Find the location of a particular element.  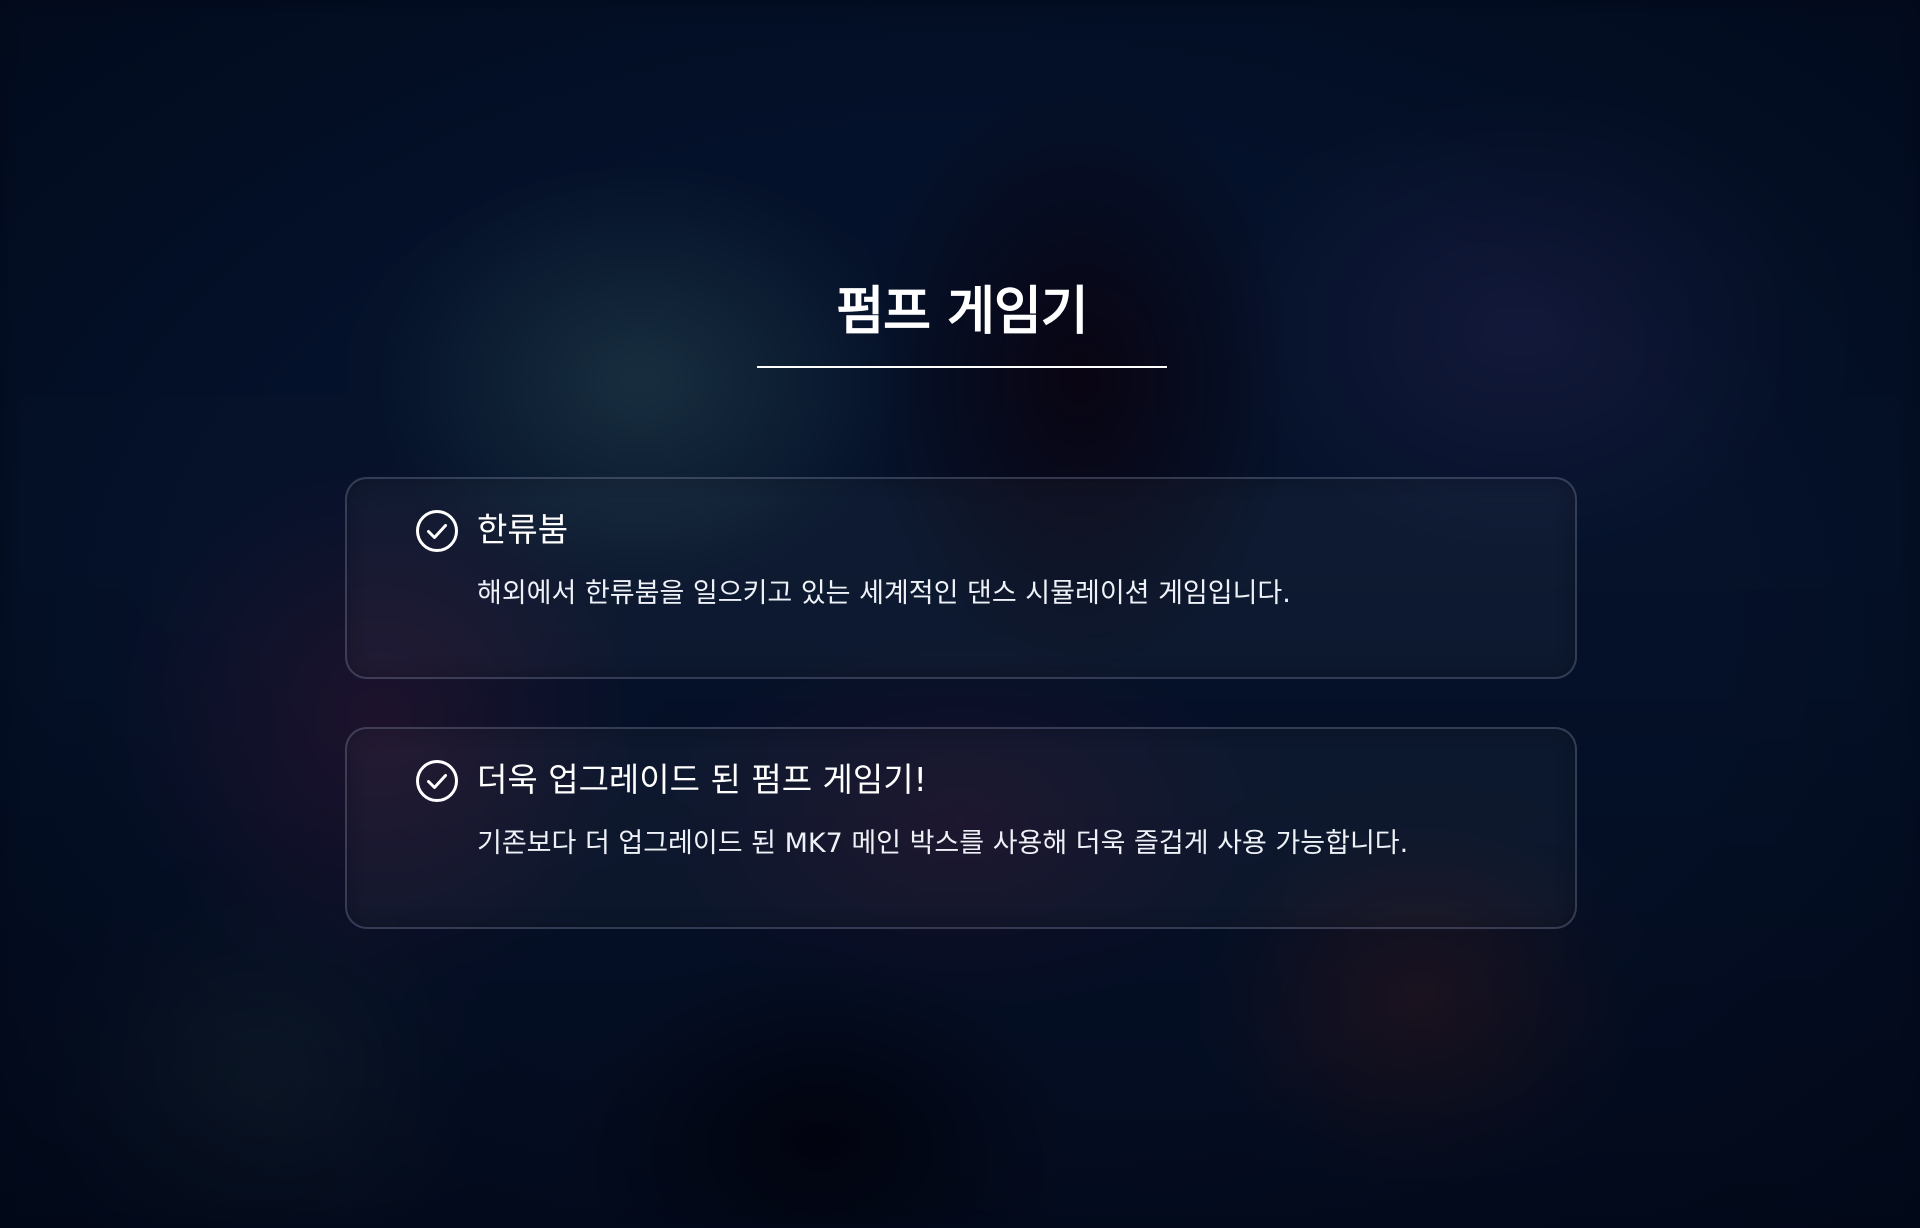

title-section: 펌프 게임기 is located at coordinates (962, 325).